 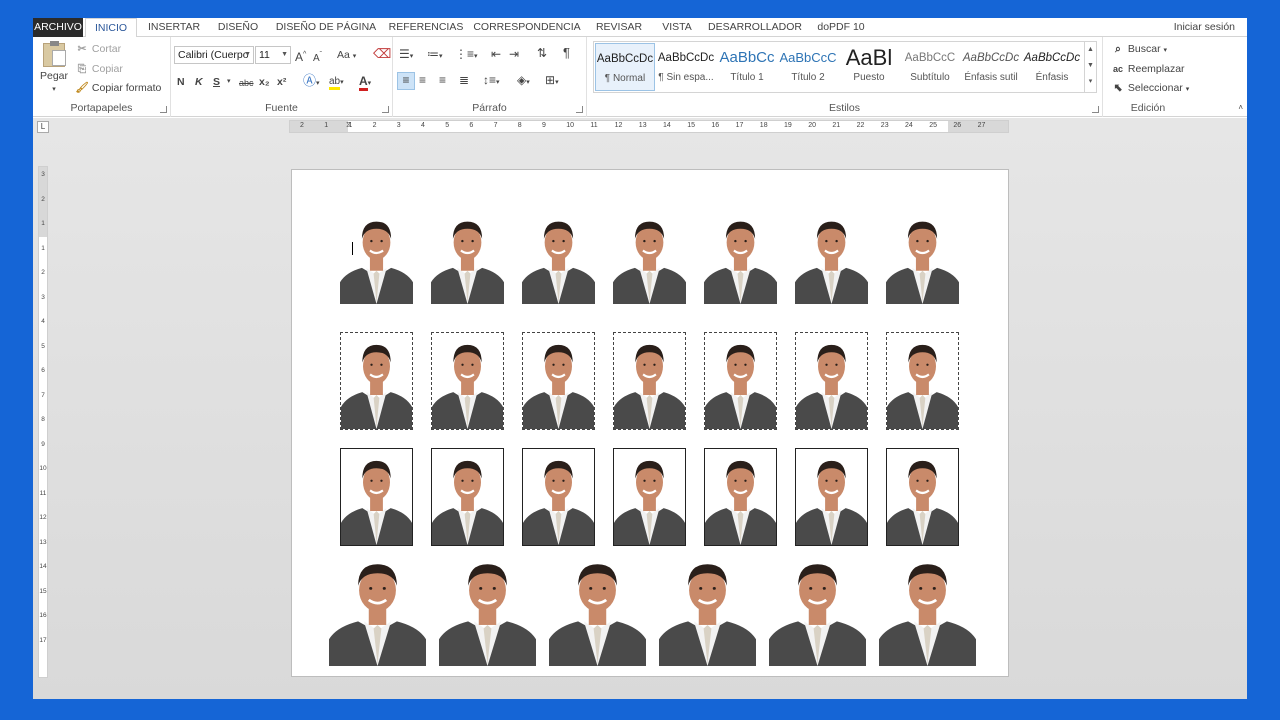 What do you see at coordinates (1090, 50) in the screenshot?
I see `chevron-up-icon: ▲` at bounding box center [1090, 50].